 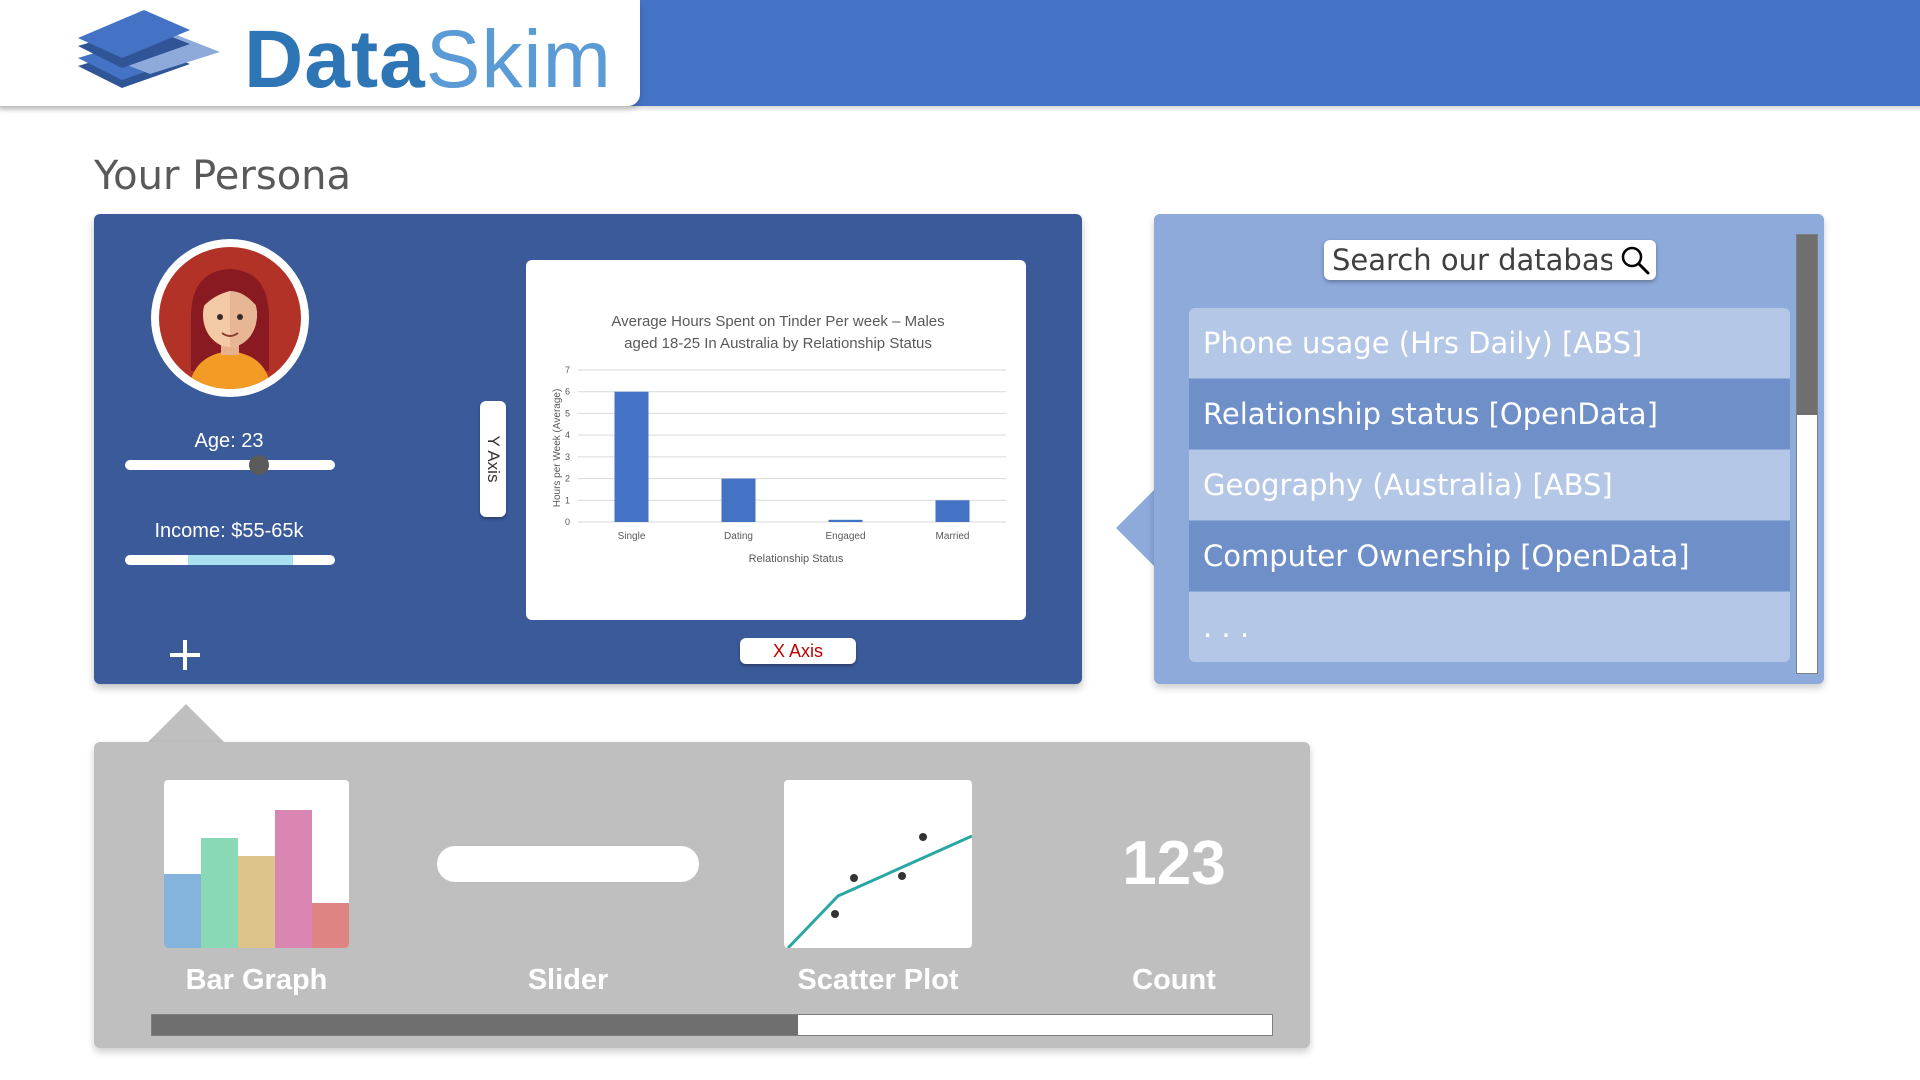 I want to click on avatar, so click(x=230, y=318).